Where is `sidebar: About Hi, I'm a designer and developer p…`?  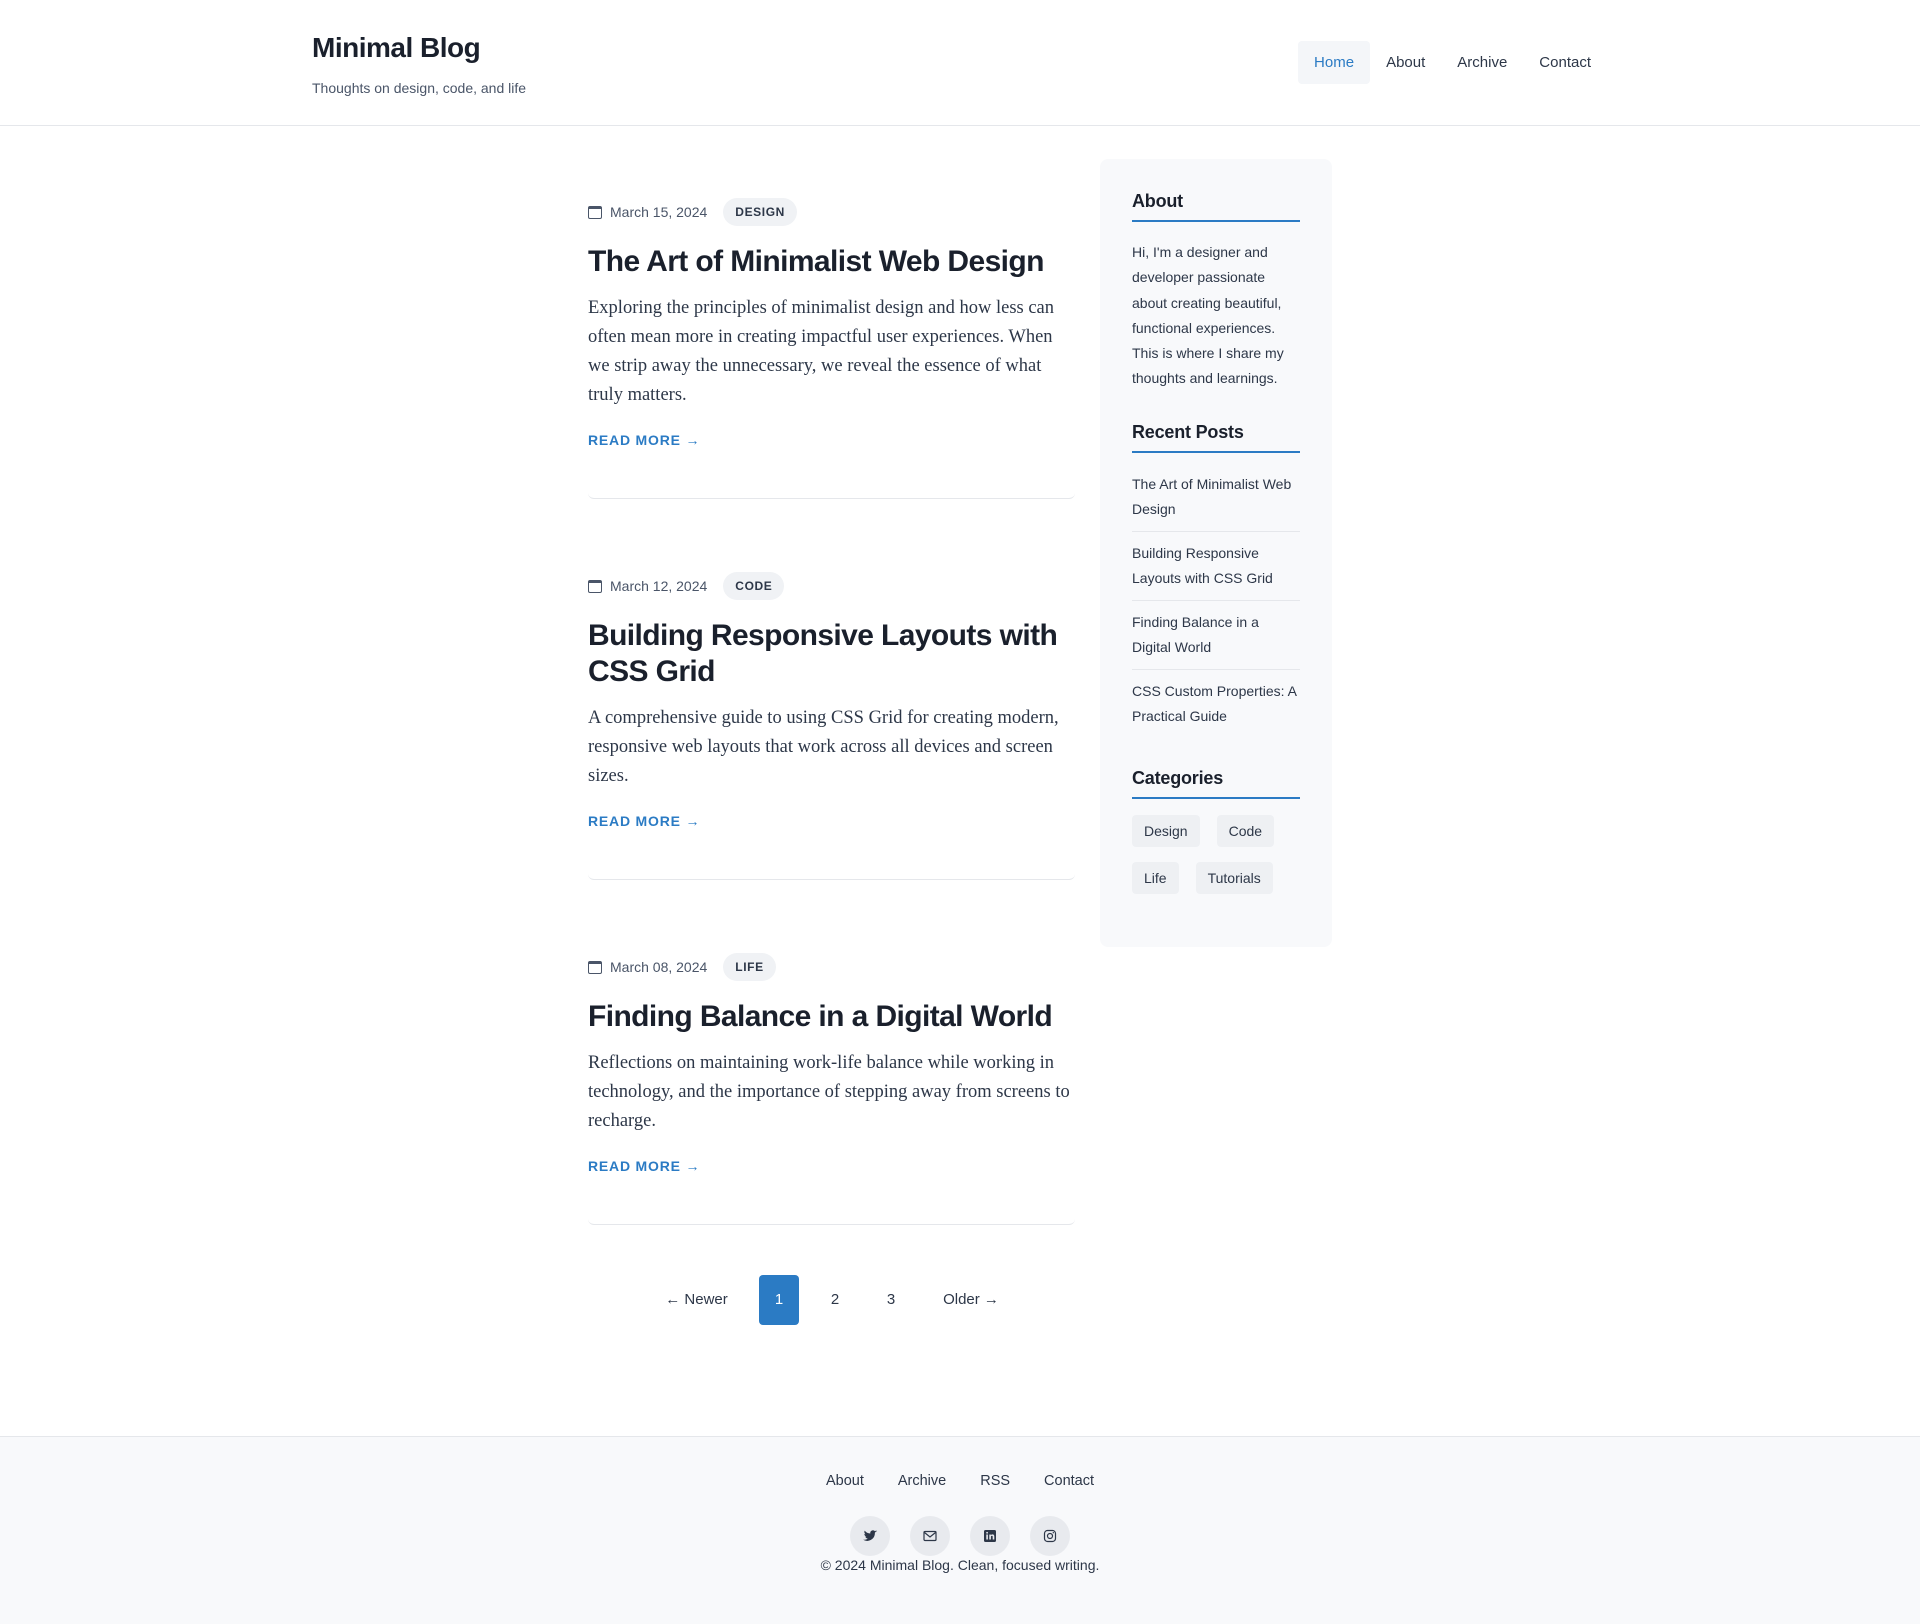 sidebar: About Hi, I'm a designer and developer p… is located at coordinates (1216, 553).